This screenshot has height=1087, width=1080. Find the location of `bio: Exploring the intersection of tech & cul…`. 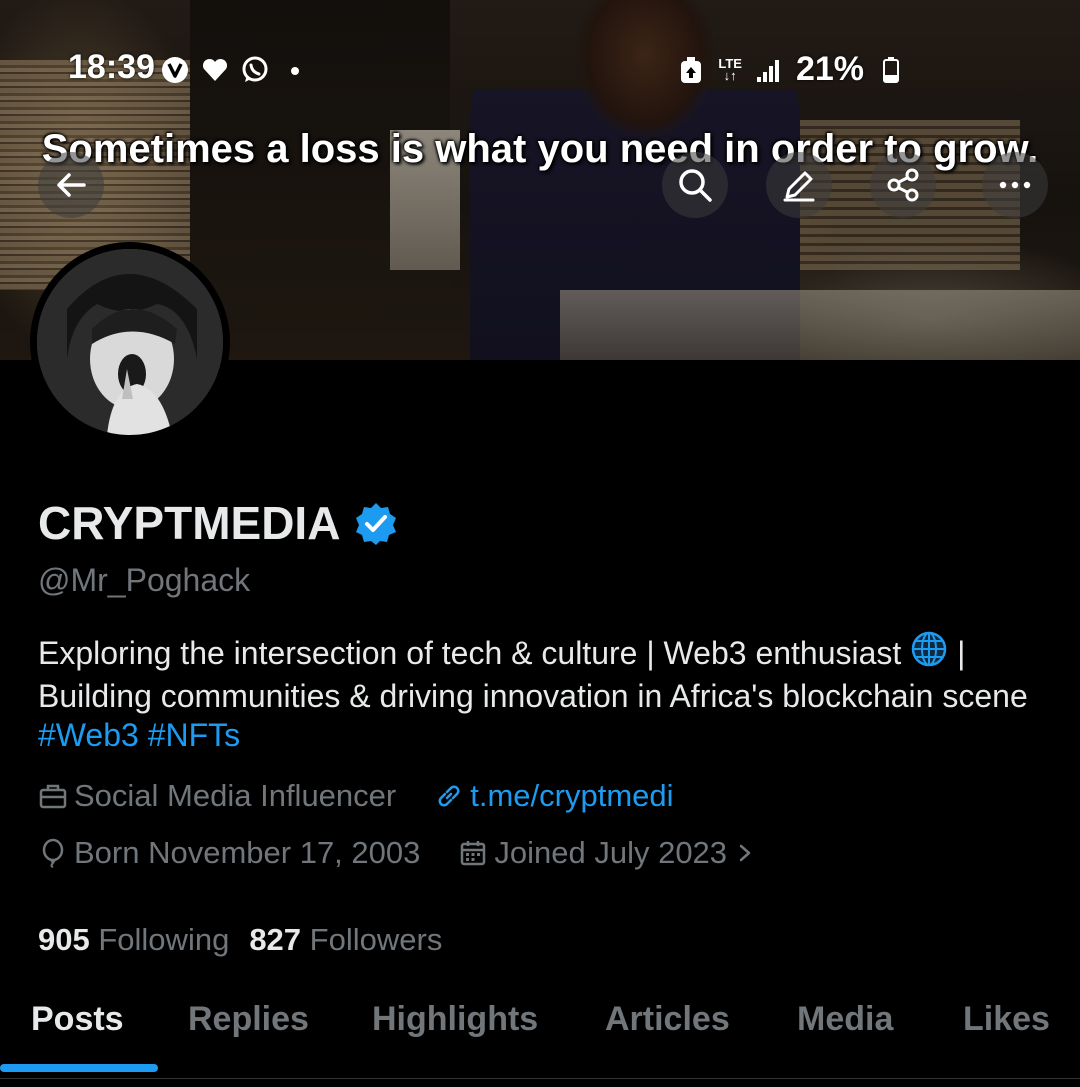

bio: Exploring the intersection of tech & cul… is located at coordinates (543, 692).